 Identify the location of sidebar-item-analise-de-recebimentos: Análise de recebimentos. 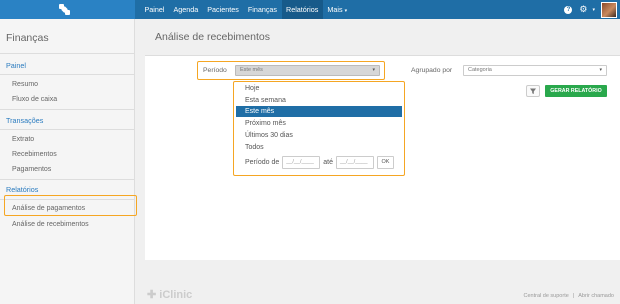
(50, 224).